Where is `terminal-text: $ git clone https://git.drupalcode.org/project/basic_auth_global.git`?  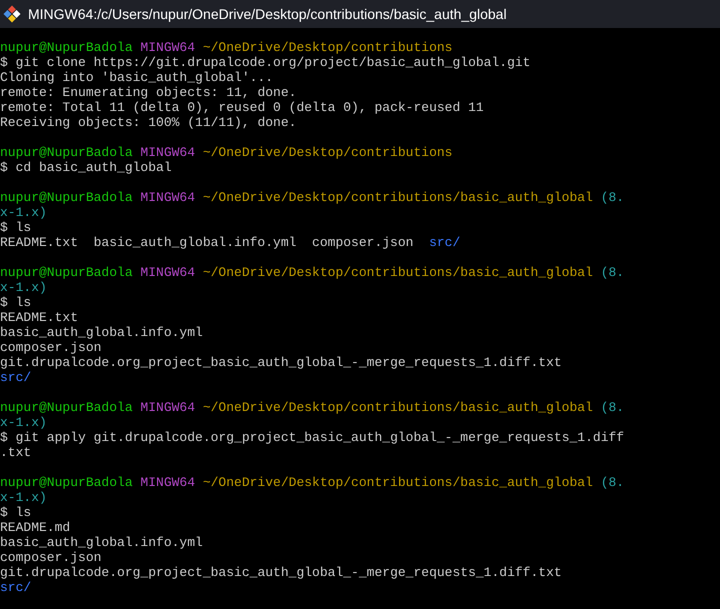 terminal-text: $ git clone https://git.drupalcode.org/project/basic_auth_global.git is located at coordinates (265, 62).